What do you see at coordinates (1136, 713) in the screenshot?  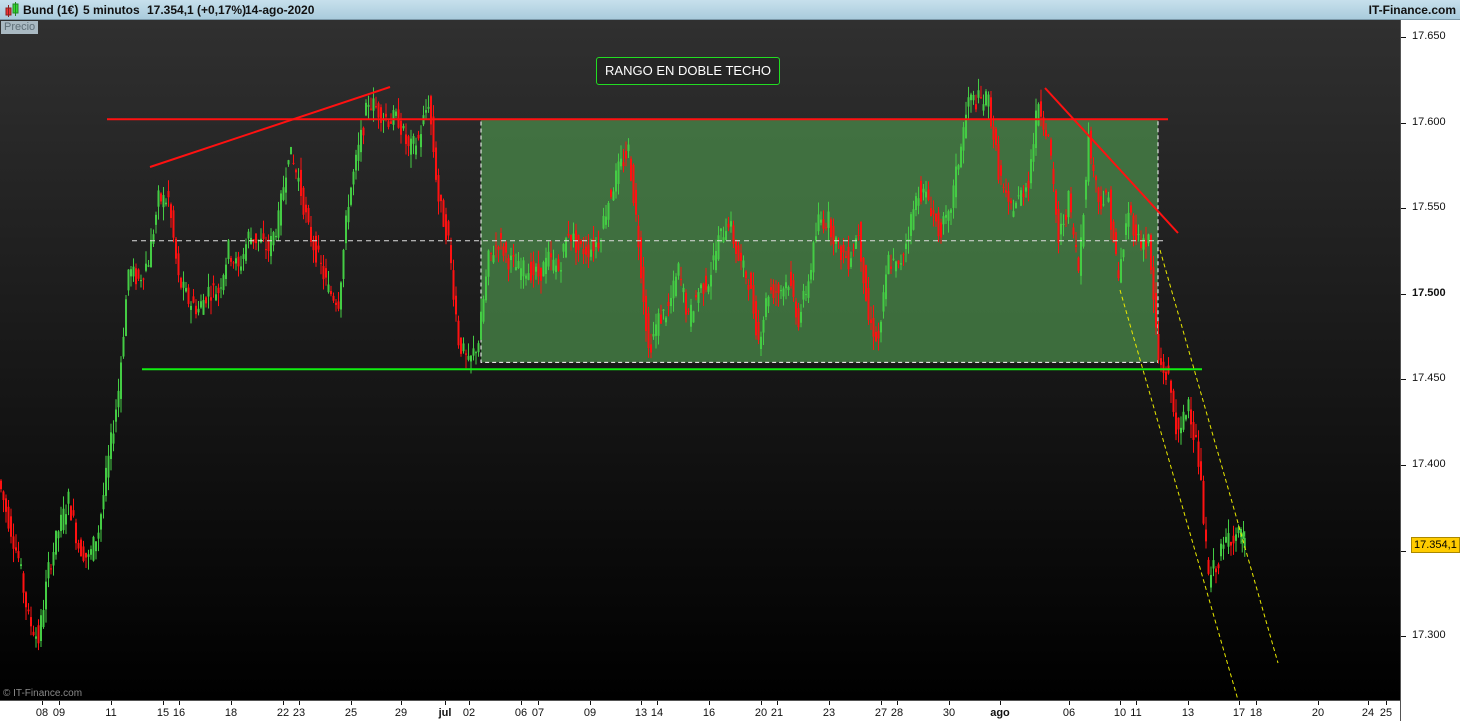 I see `x-tick-label: 11` at bounding box center [1136, 713].